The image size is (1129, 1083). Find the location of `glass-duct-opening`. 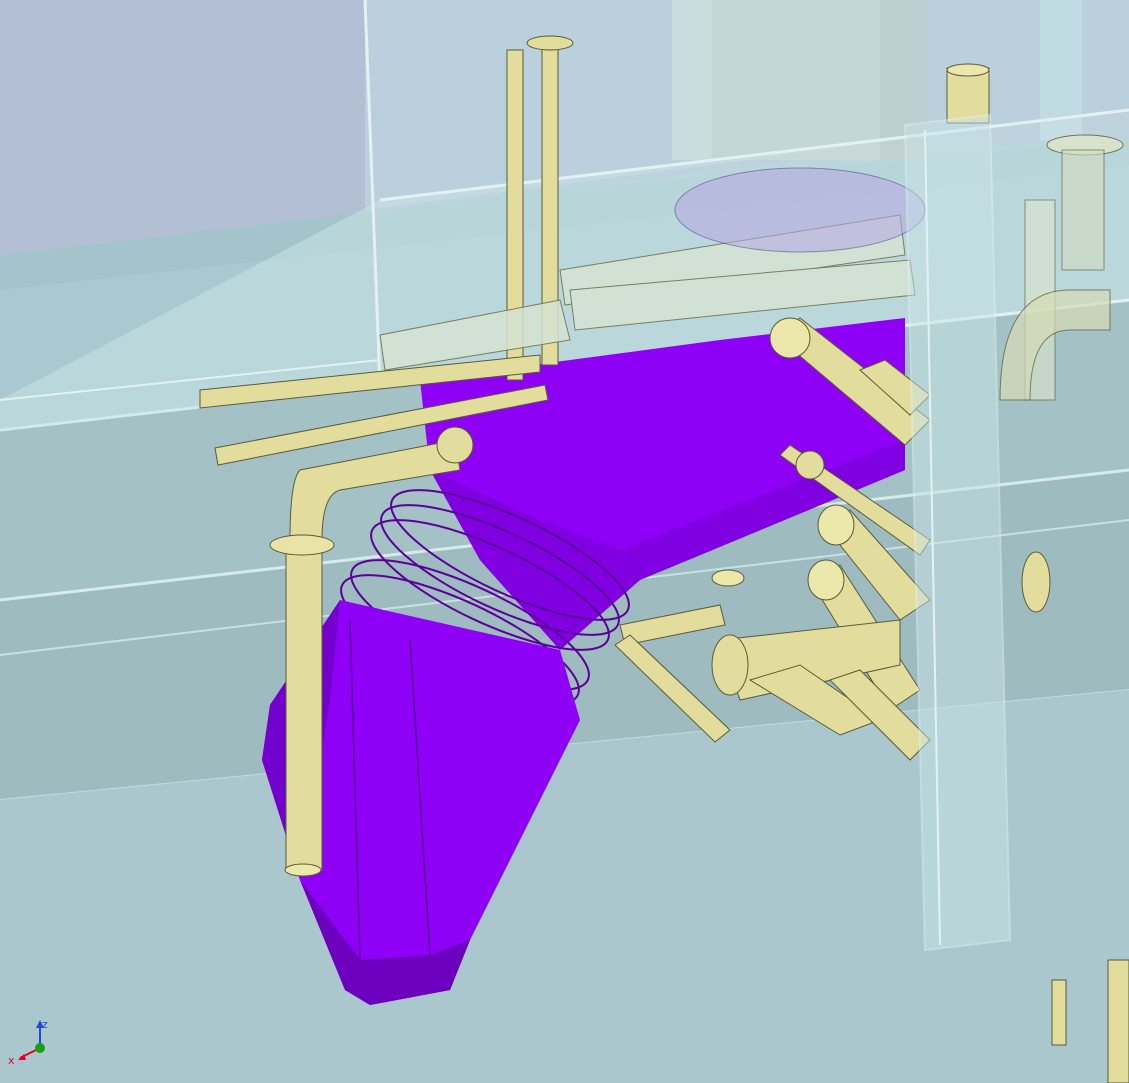

glass-duct-opening is located at coordinates (800, 210).